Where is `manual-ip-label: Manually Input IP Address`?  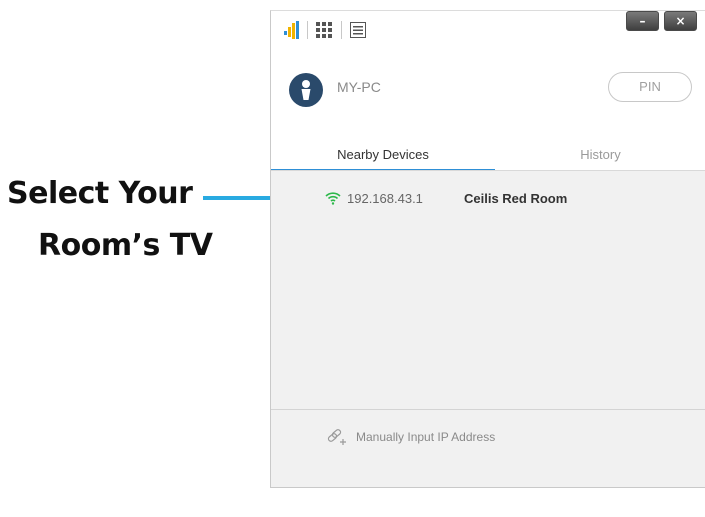 manual-ip-label: Manually Input IP Address is located at coordinates (426, 437).